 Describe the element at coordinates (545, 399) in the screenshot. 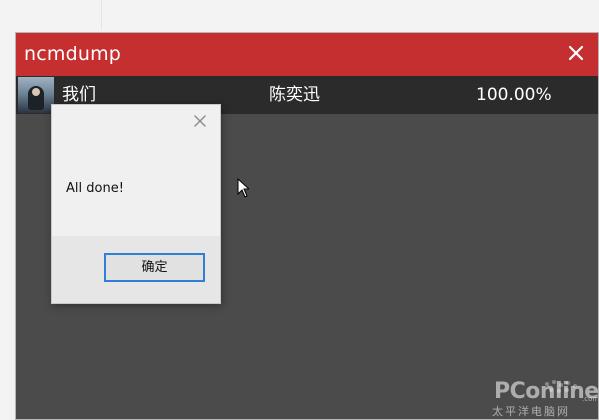

I see `watermark: PConline .com.cn 太平洋电脑网` at that location.